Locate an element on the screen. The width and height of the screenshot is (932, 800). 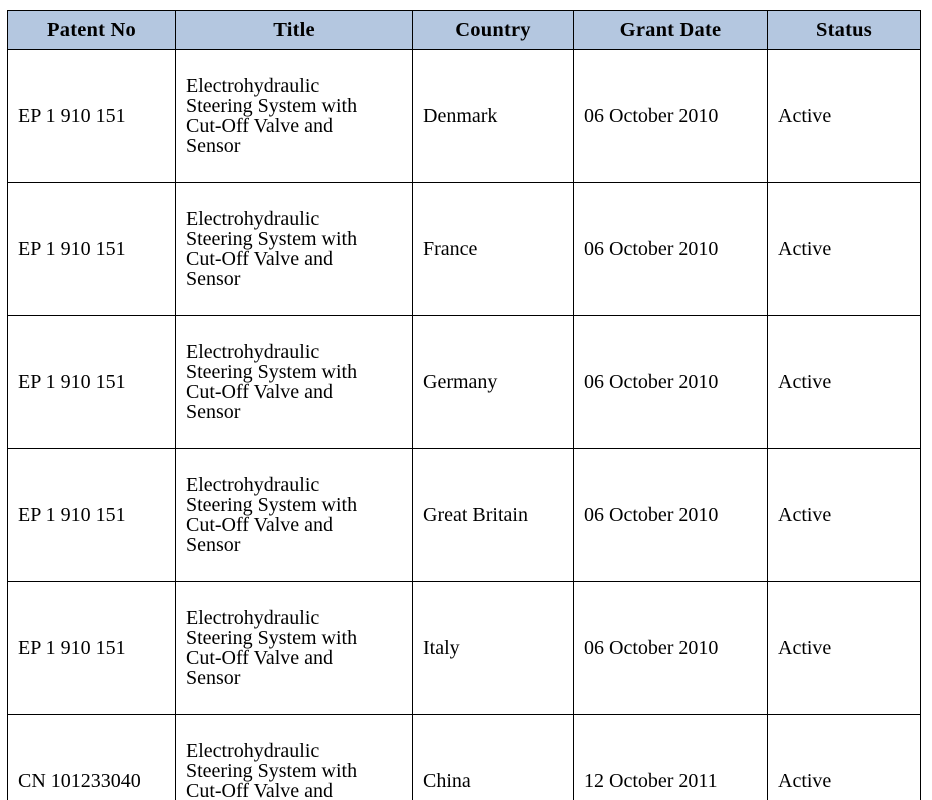
cell-country: Germany is located at coordinates (493, 382).